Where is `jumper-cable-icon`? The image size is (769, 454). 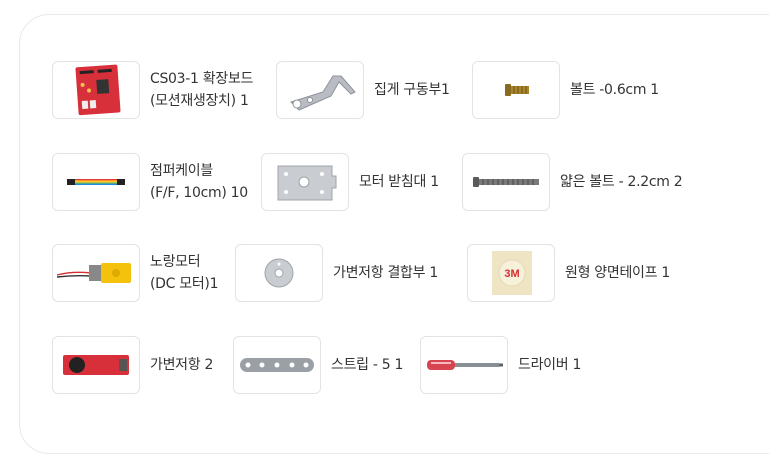
jumper-cable-icon is located at coordinates (96, 182).